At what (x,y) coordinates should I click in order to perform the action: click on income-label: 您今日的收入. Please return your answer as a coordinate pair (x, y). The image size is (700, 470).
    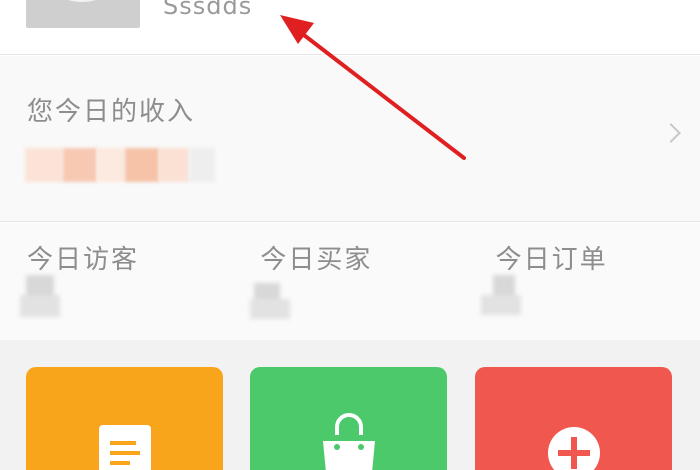
    Looking at the image, I should click on (111, 112).